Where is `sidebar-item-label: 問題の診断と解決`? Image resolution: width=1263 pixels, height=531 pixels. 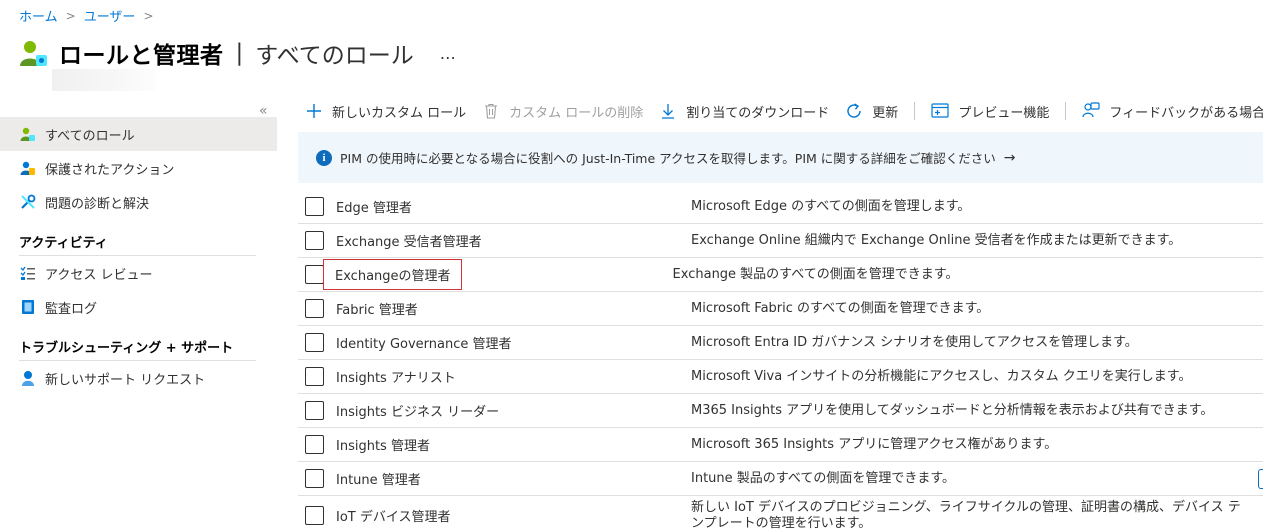 sidebar-item-label: 問題の診断と解決 is located at coordinates (97, 204).